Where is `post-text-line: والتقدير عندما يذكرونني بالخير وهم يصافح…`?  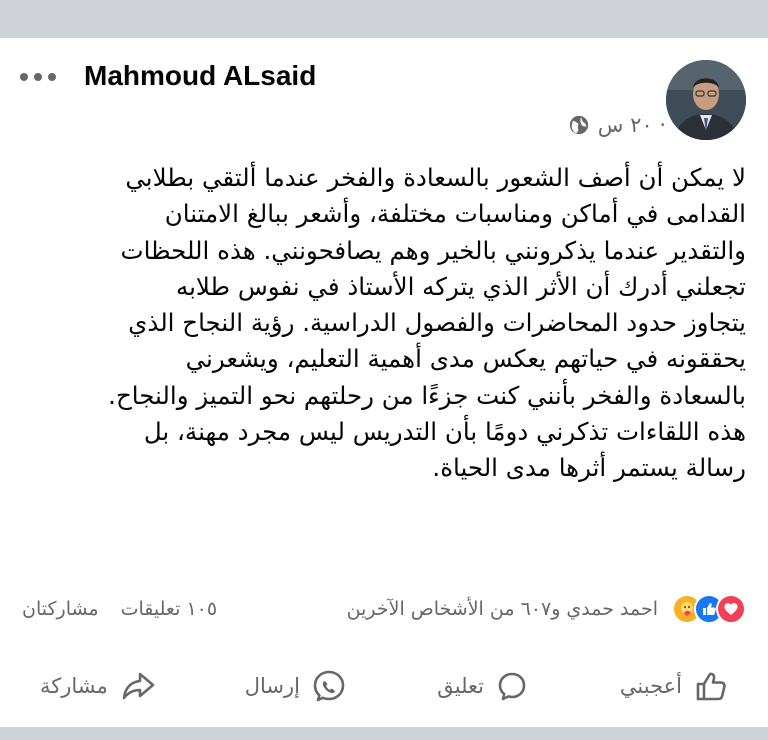 post-text-line: والتقدير عندما يذكرونني بالخير وهم يصافح… is located at coordinates (433, 250).